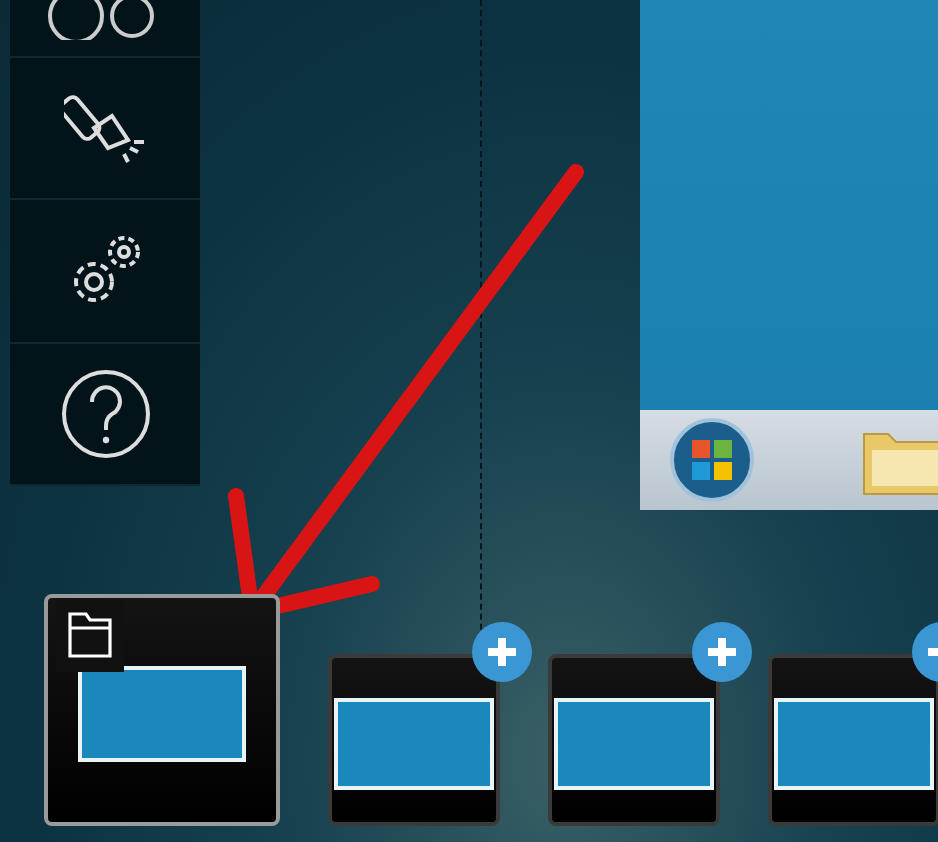  Describe the element at coordinates (105, 413) in the screenshot. I see `help-icon` at that location.